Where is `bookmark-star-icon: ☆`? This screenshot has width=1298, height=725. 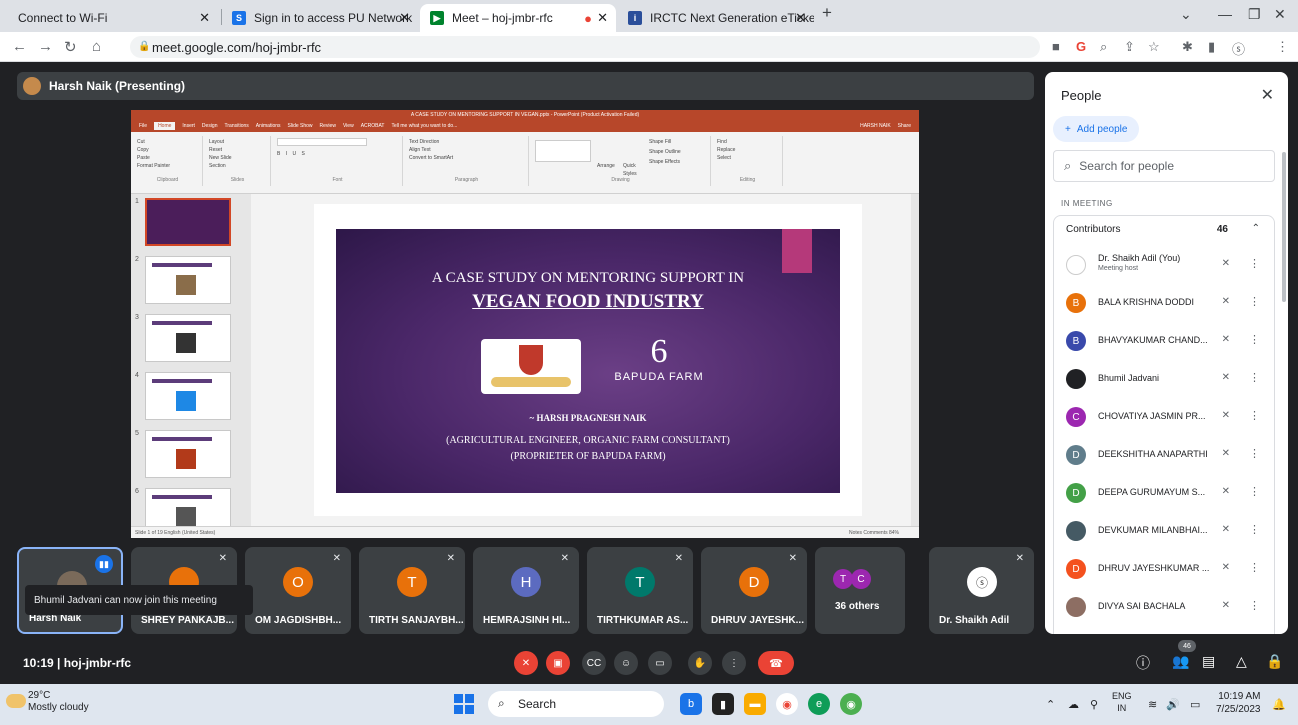
bookmark-star-icon: ☆ is located at coordinates (1154, 47).